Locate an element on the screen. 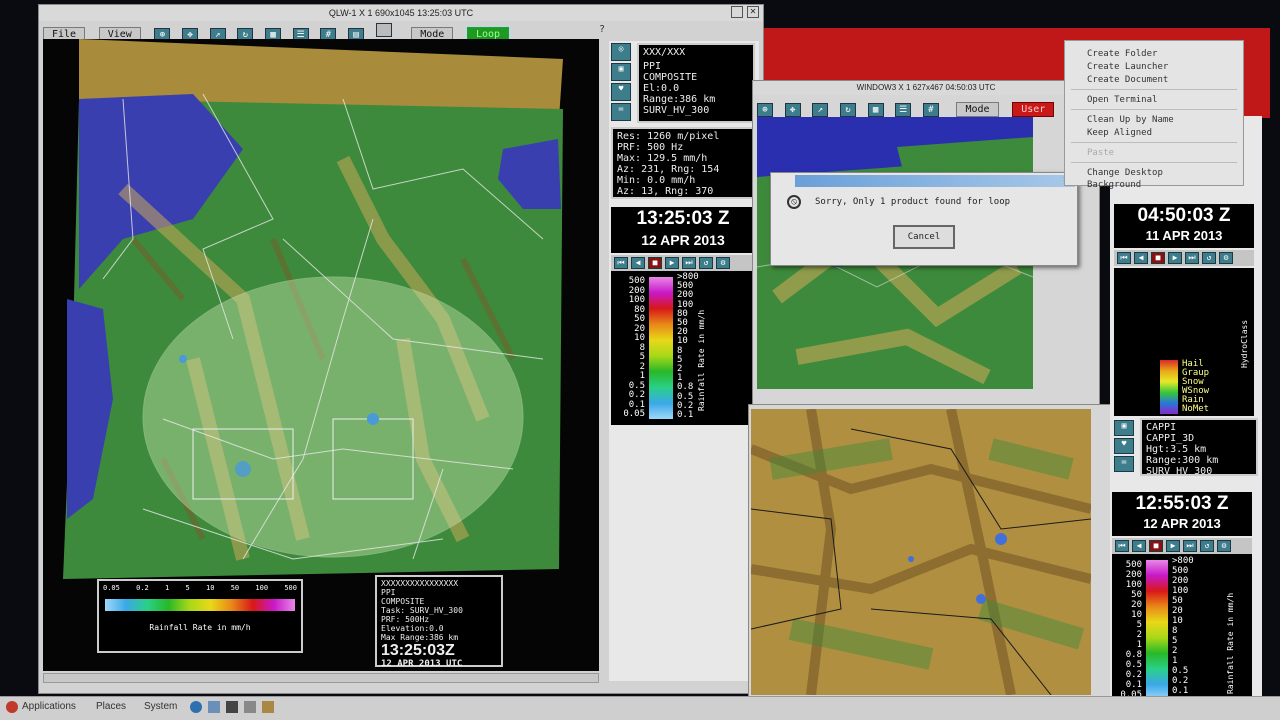 The width and height of the screenshot is (1280, 720). mail-icon is located at coordinates (214, 707).